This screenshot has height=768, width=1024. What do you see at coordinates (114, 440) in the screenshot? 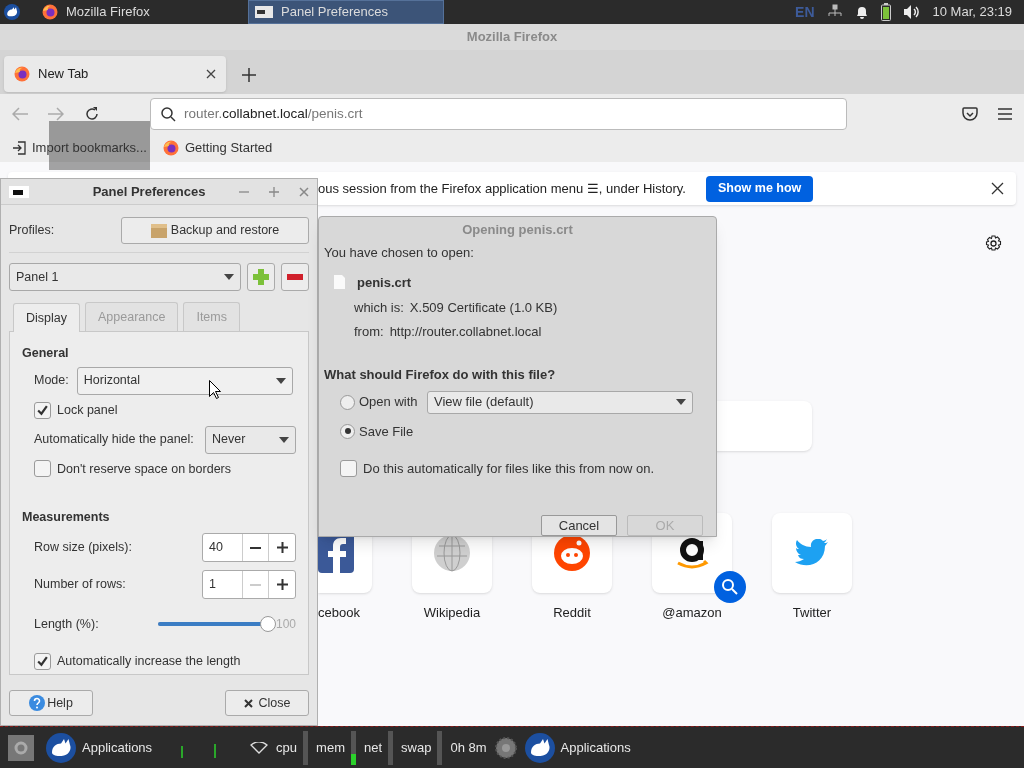
I see `autohide-label: Automatically hide the panel:` at bounding box center [114, 440].